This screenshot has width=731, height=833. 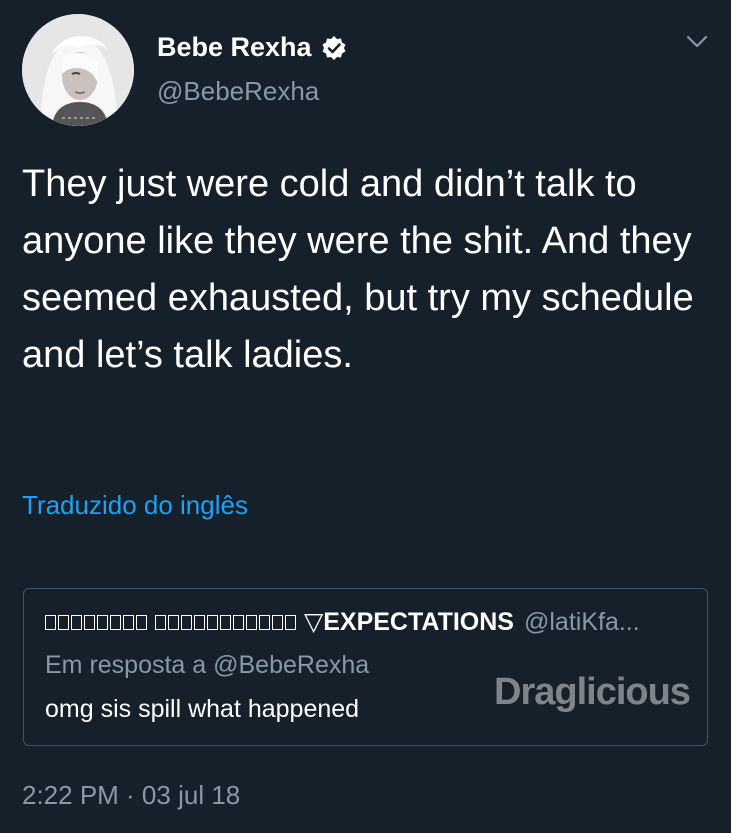 I want to click on chevron-down-icon, so click(x=697, y=42).